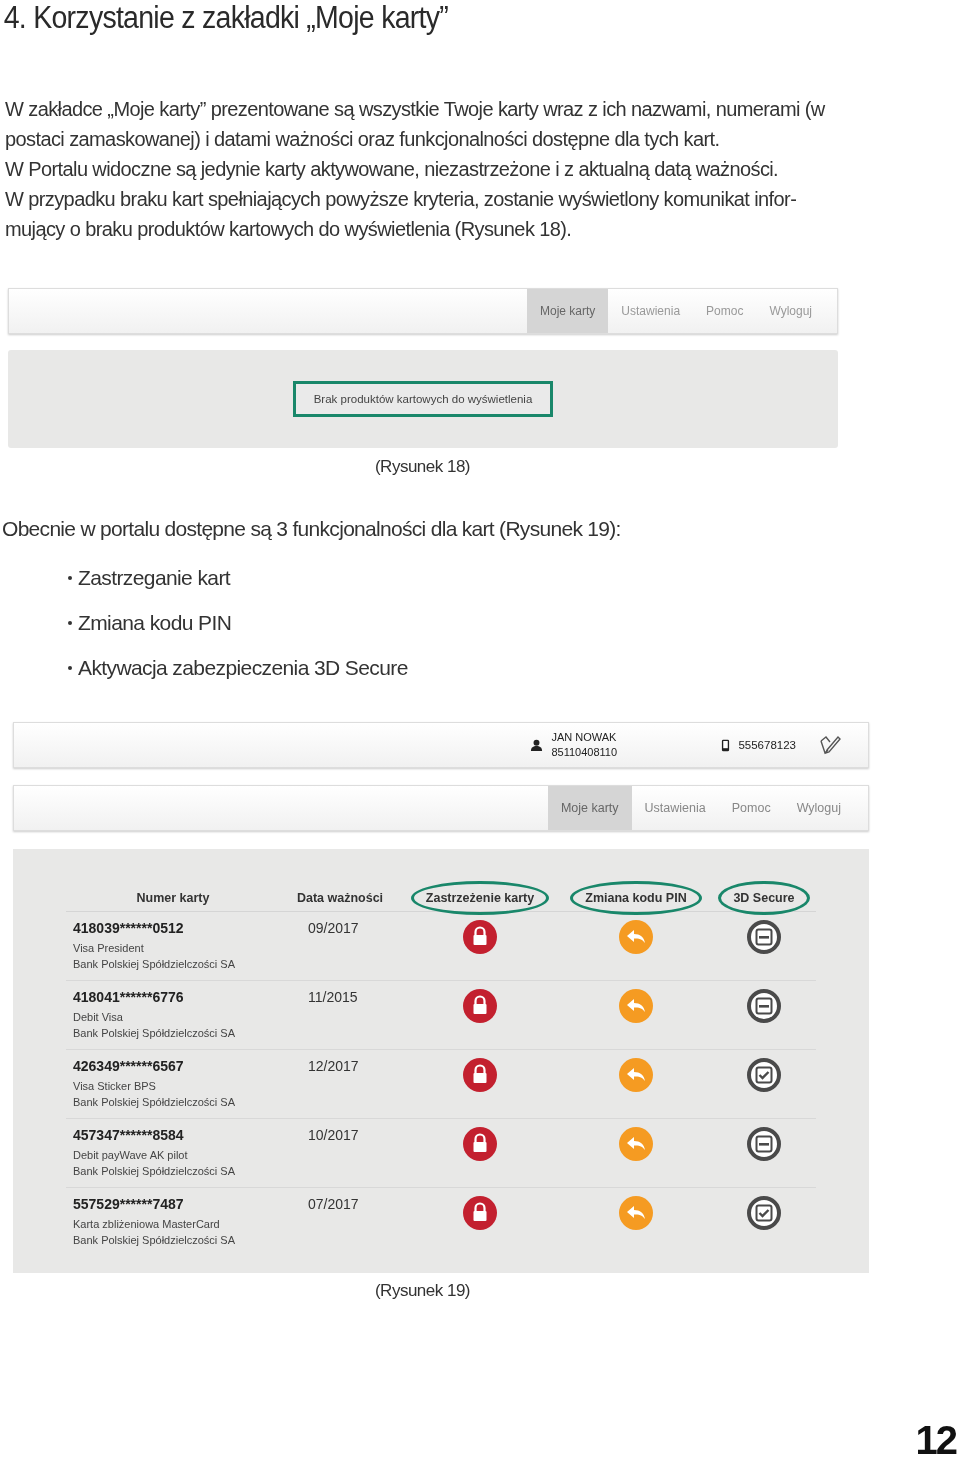 This screenshot has width=960, height=1463. Describe the element at coordinates (480, 898) in the screenshot. I see `column-header: Zastrzeżenie karty` at that location.